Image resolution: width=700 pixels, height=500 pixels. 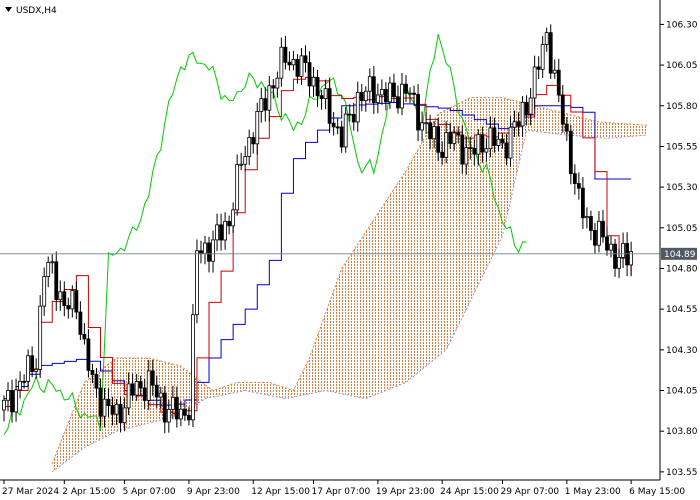 What do you see at coordinates (529, 492) in the screenshot?
I see `x-tick-label: 29 Apr 07:00` at bounding box center [529, 492].